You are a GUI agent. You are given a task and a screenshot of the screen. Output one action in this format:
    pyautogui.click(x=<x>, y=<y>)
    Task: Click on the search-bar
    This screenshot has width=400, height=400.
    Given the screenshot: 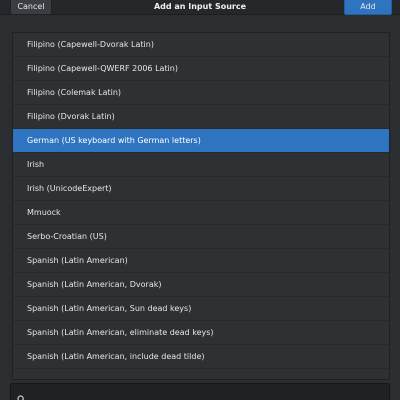 What is the action you would take?
    pyautogui.click(x=200, y=391)
    